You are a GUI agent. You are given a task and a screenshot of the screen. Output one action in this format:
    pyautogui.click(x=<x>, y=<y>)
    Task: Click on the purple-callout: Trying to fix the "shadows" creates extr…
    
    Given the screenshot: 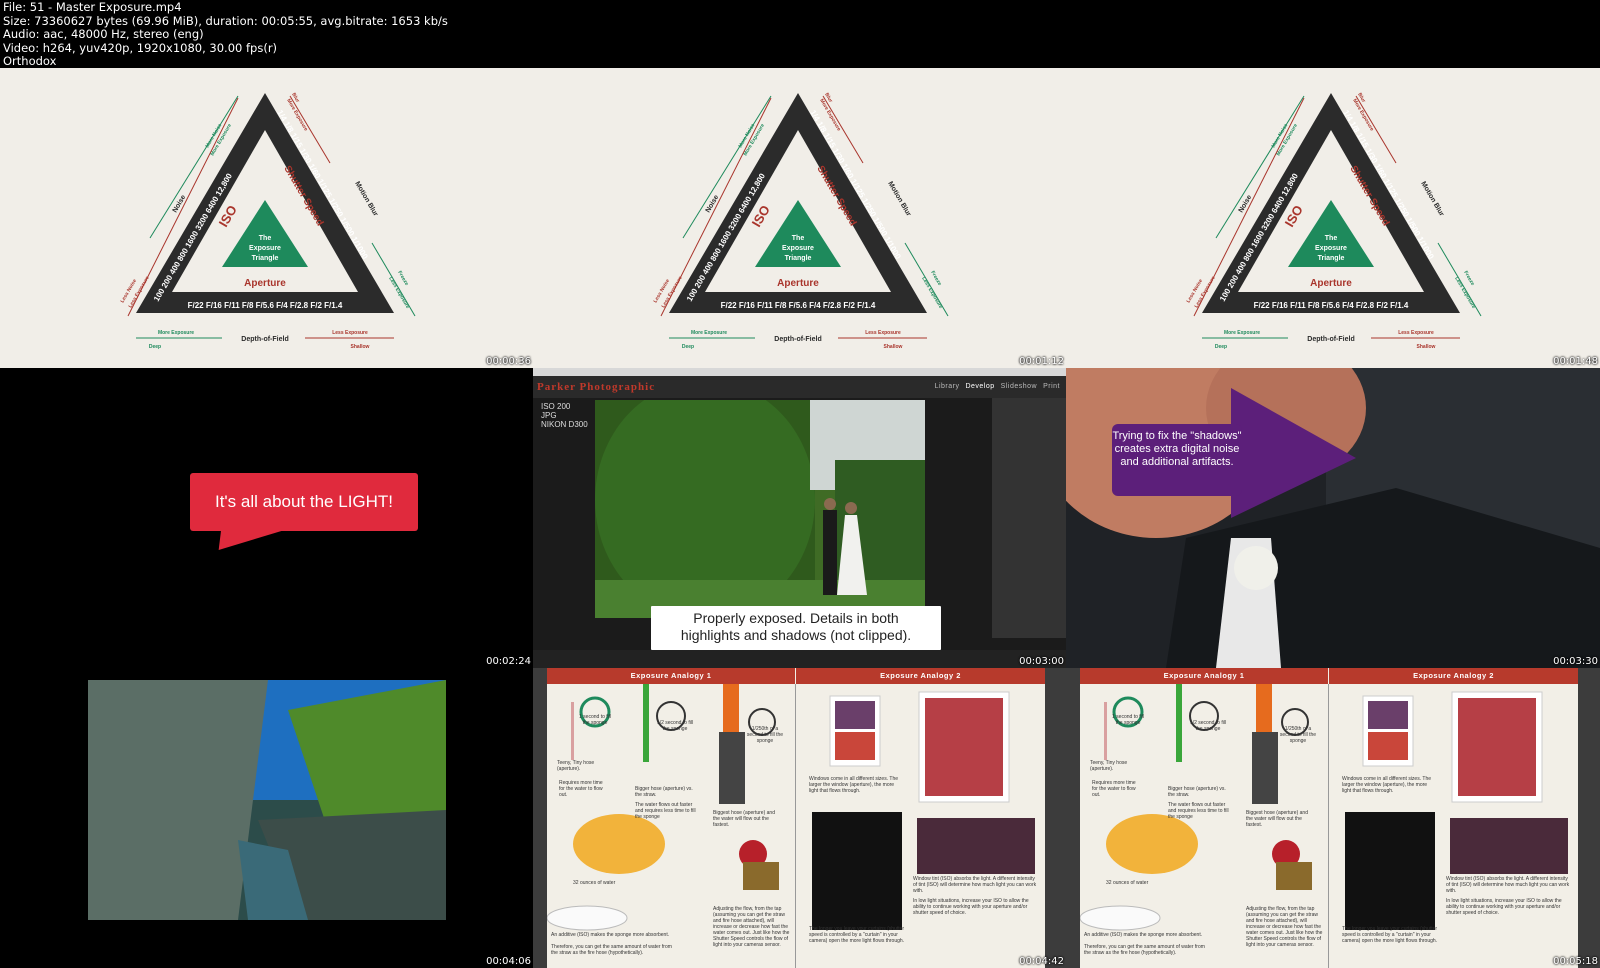 What is the action you would take?
    pyautogui.click(x=1177, y=460)
    